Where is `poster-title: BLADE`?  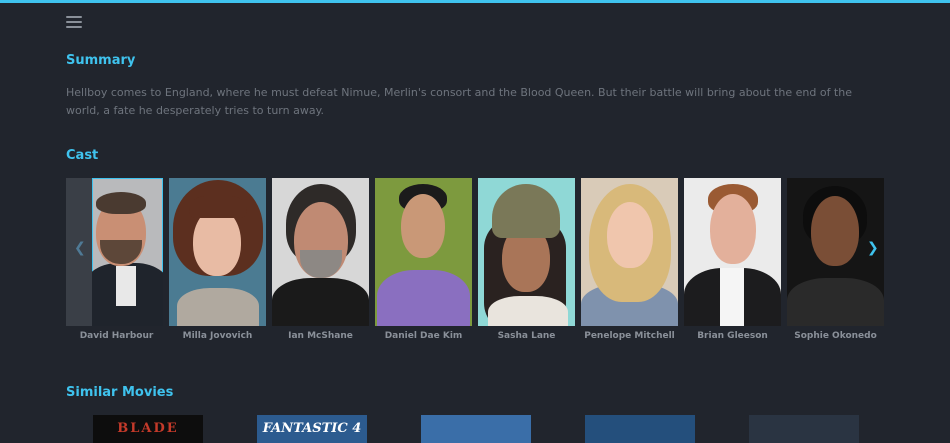
poster-title: BLADE is located at coordinates (148, 428).